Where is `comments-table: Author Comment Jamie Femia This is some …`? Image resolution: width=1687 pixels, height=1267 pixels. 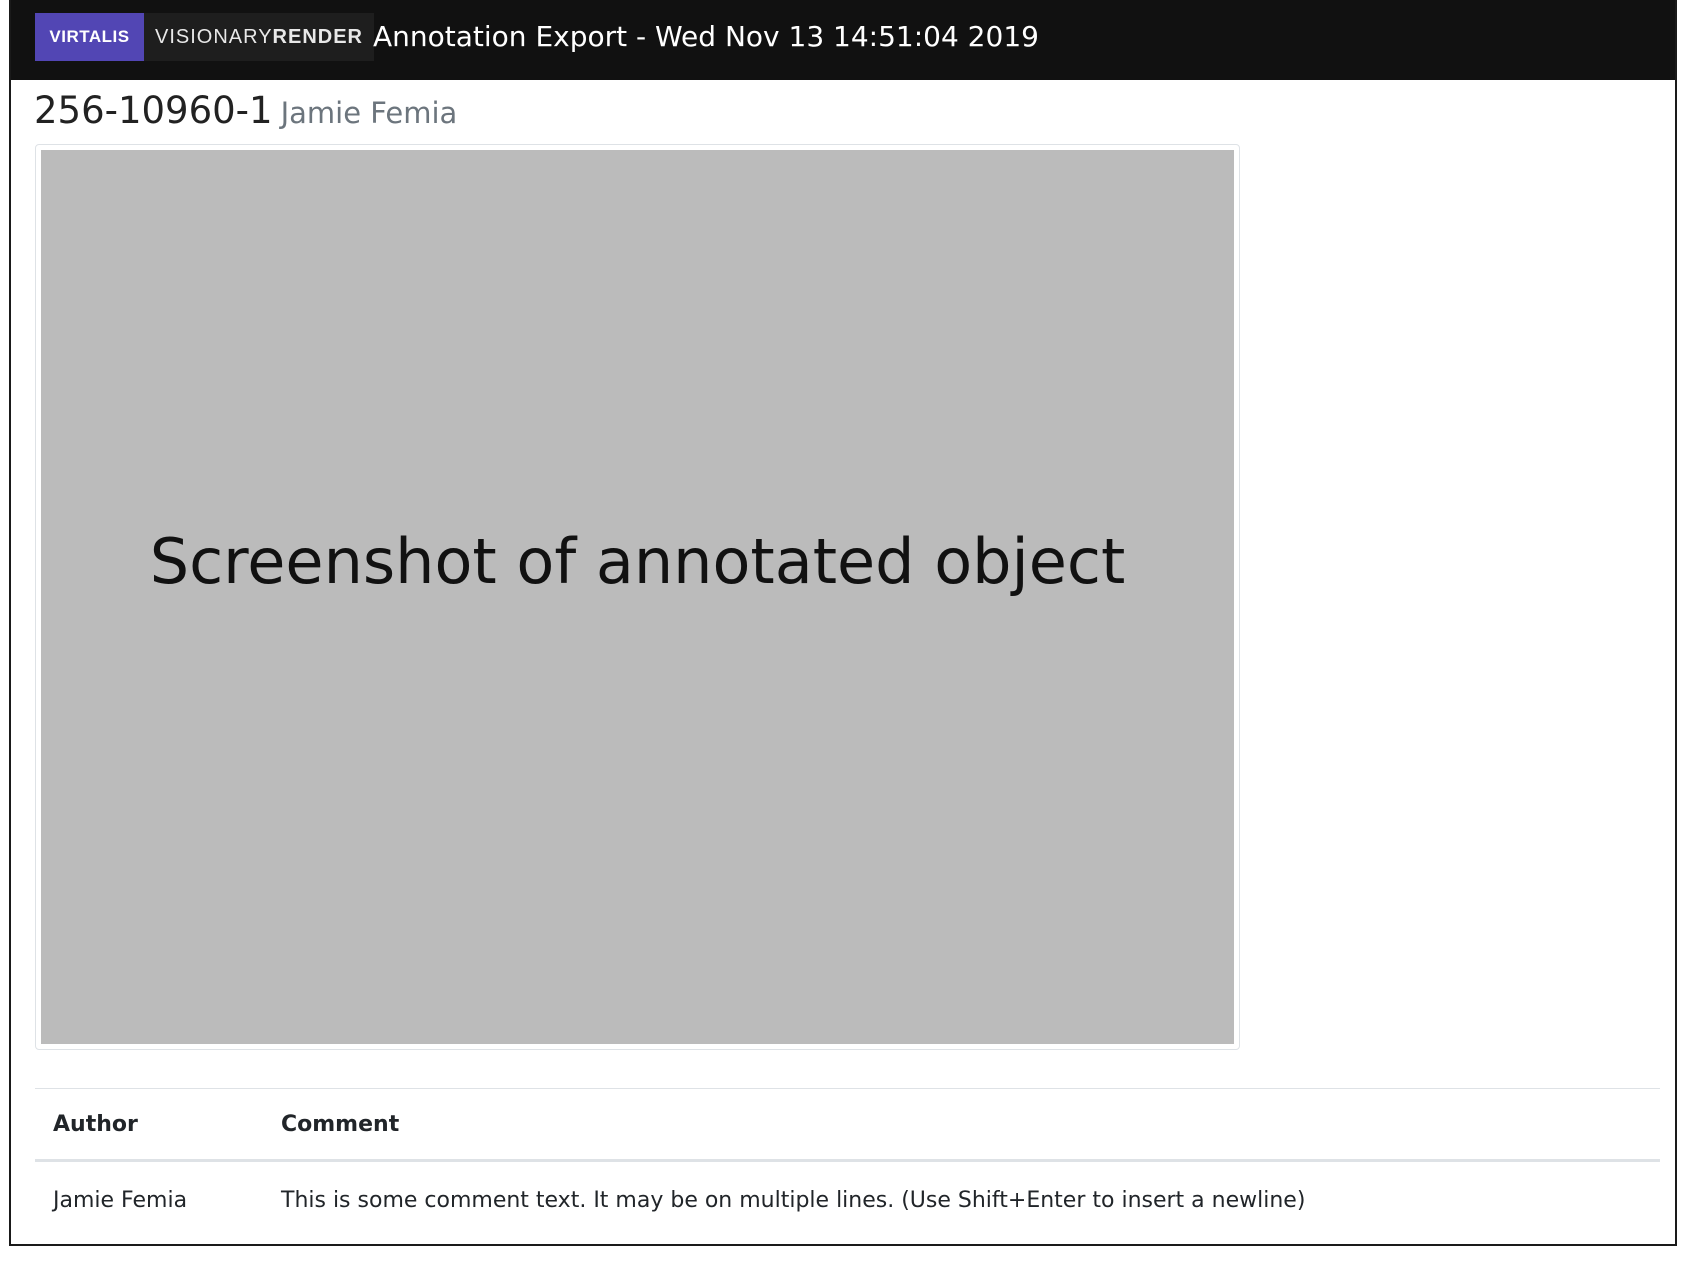
comments-table: Author Comment Jamie Femia This is some … is located at coordinates (847, 1163).